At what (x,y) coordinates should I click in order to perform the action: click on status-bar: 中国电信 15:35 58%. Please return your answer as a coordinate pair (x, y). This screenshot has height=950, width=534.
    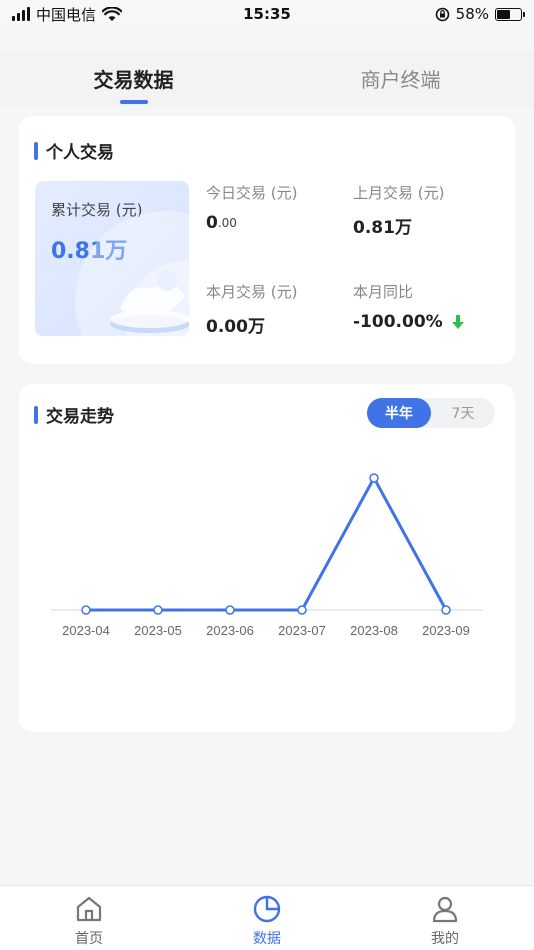
    Looking at the image, I should click on (267, 14).